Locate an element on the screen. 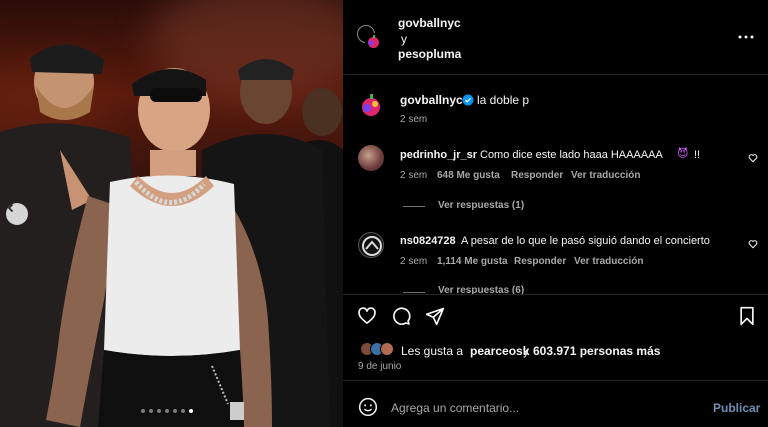 This screenshot has height=427, width=768. comment-likes: 1,114 Me gusta is located at coordinates (472, 261).